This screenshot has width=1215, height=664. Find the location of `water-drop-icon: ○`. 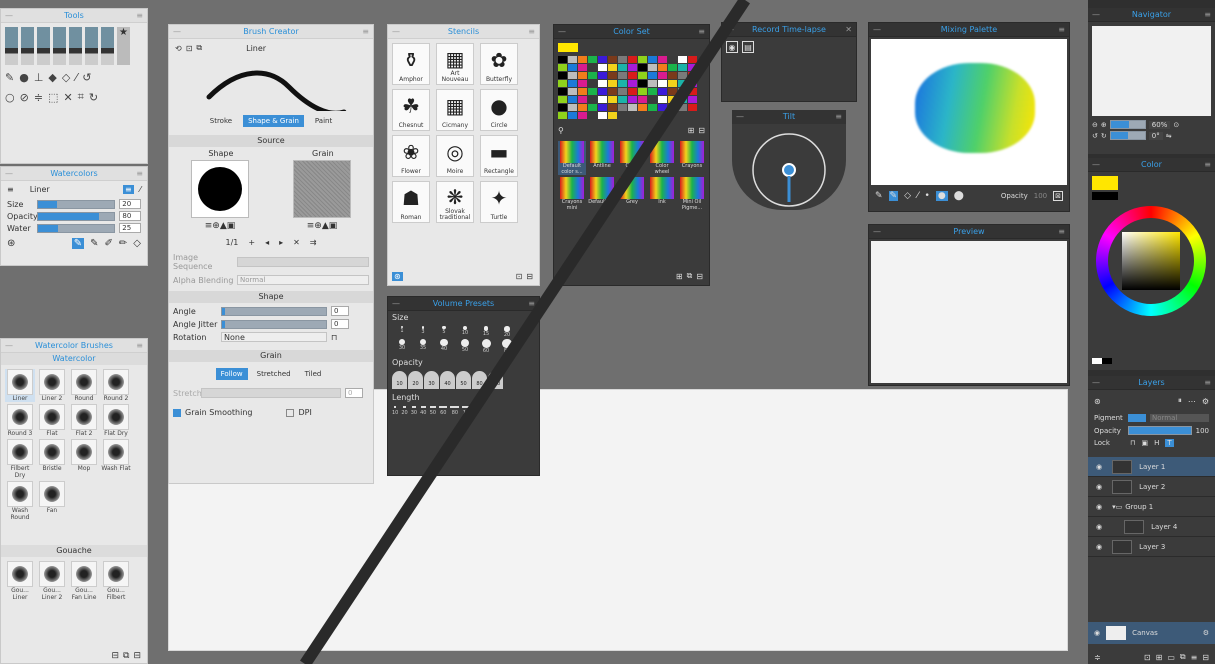

water-drop-icon: ○ is located at coordinates (10, 97).